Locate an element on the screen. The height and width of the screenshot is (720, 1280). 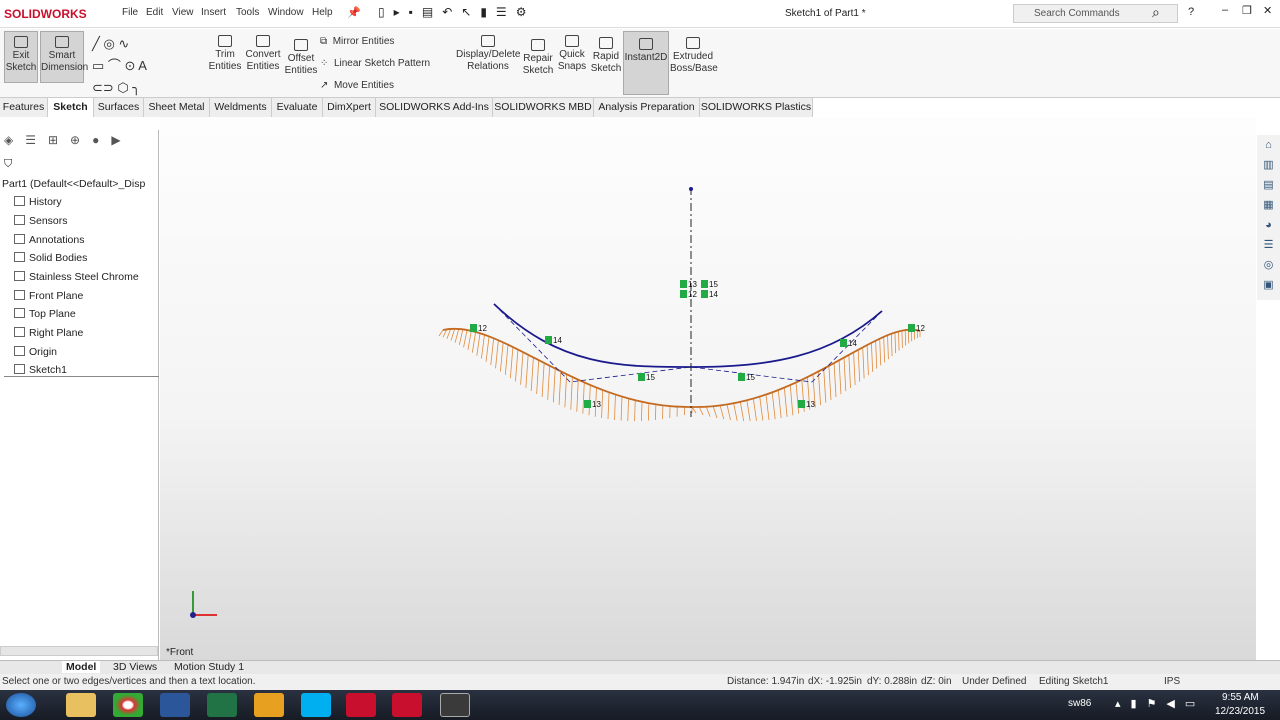
display-relations-button: Display/Delete Relations is located at coordinates (488, 54).